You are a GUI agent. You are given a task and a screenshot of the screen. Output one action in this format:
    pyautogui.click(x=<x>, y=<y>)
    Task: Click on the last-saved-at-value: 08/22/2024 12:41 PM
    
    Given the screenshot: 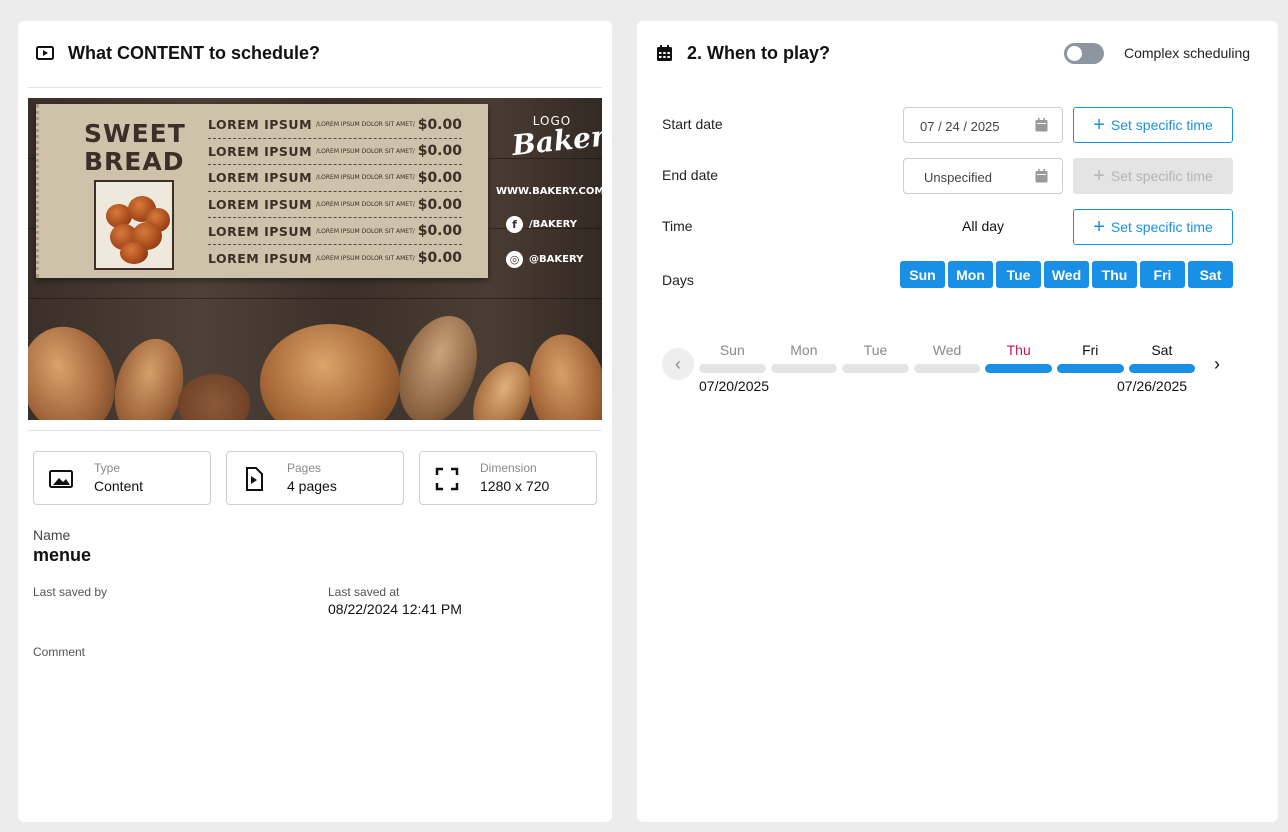 What is the action you would take?
    pyautogui.click(x=395, y=609)
    